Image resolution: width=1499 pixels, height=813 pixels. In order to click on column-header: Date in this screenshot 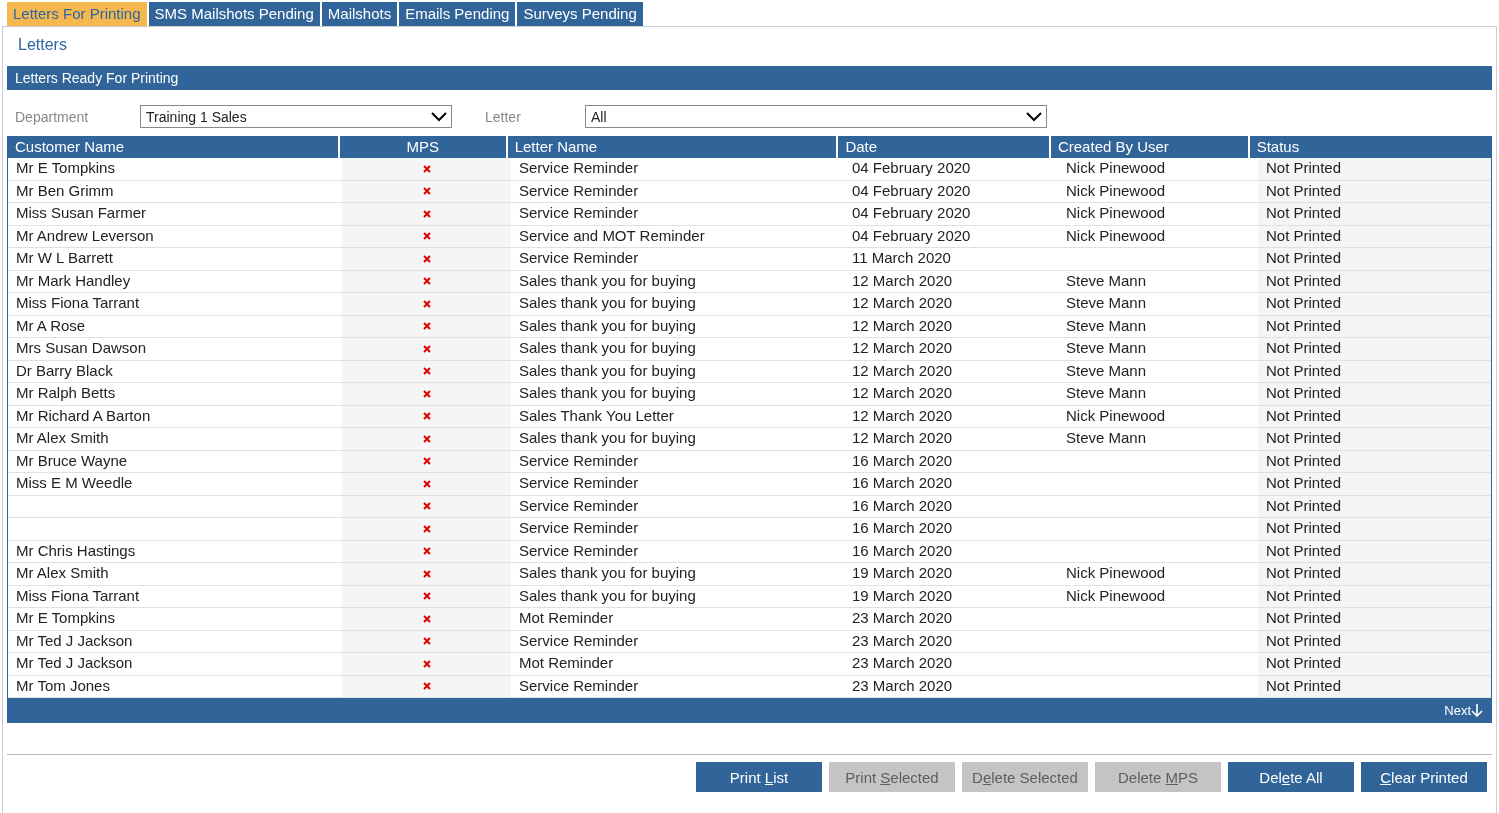, I will do `click(944, 147)`.